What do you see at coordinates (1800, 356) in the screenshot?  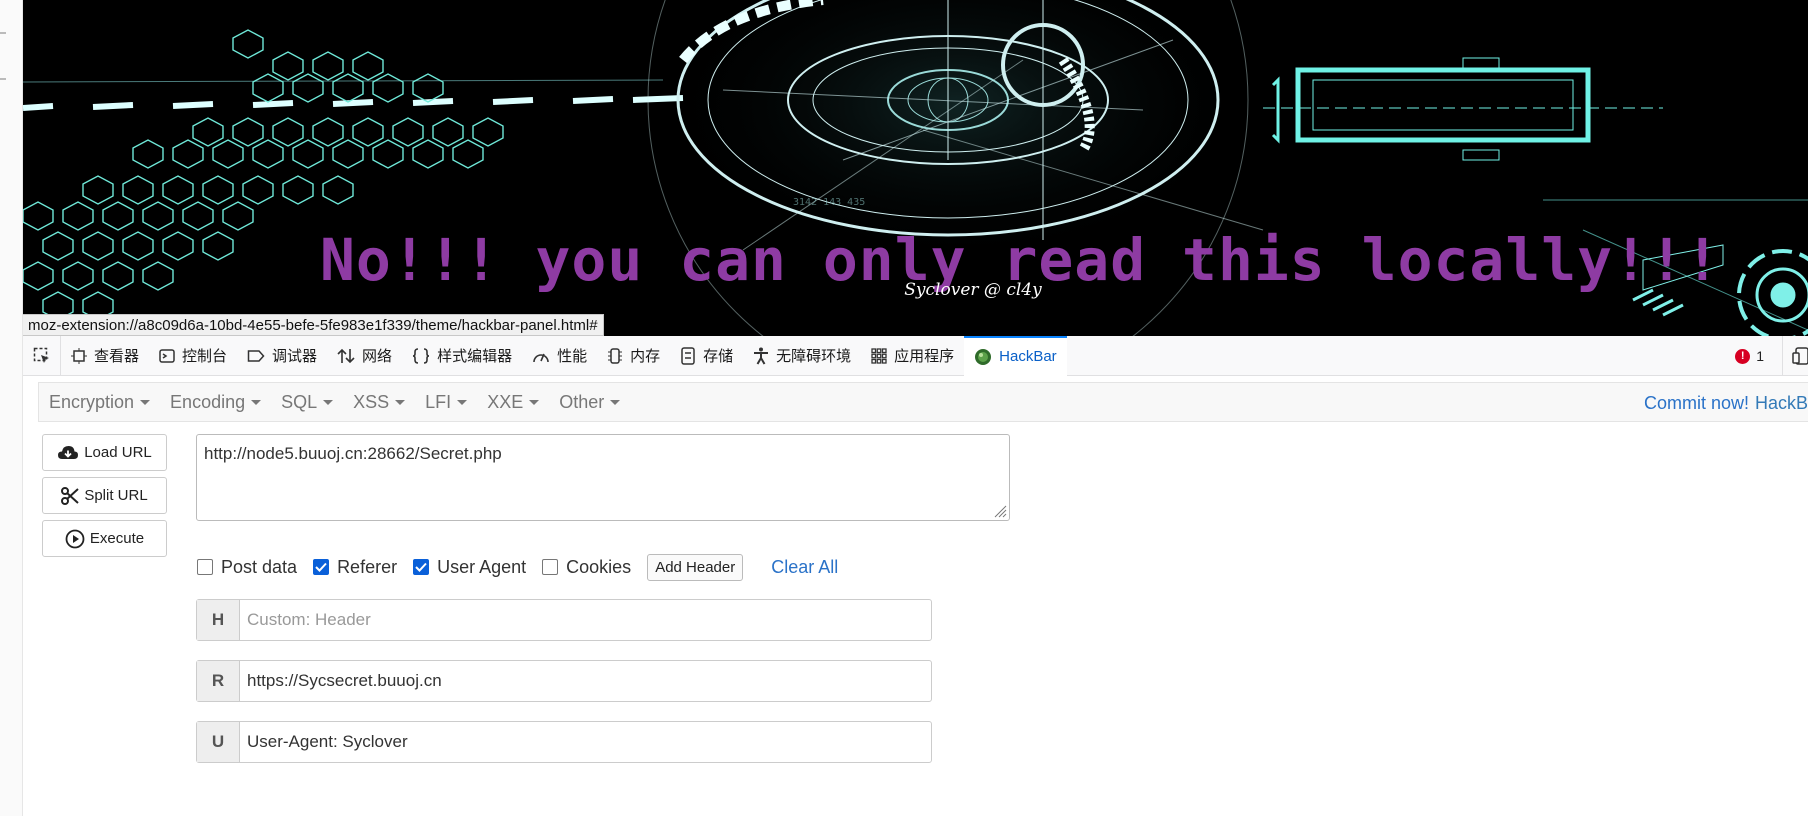 I see `responsive-mode-icon` at bounding box center [1800, 356].